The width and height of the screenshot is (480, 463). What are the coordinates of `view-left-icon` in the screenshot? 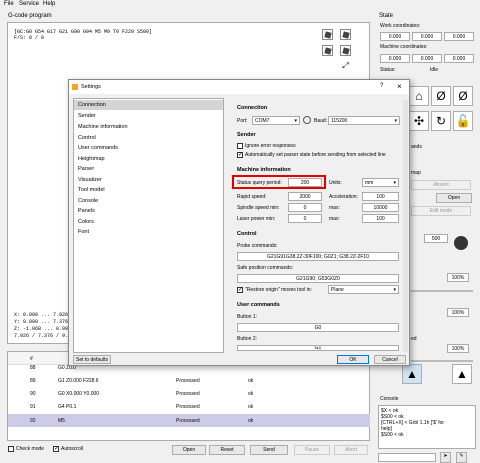 It's located at (327, 50).